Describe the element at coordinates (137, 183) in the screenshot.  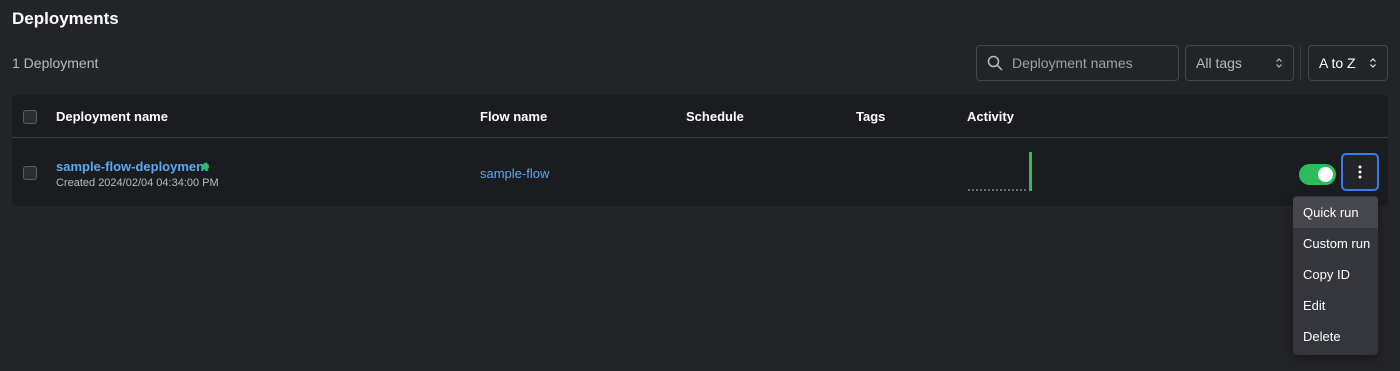
I see `created-timestamp: Created 2024/02/04 04:34:00 PM` at that location.